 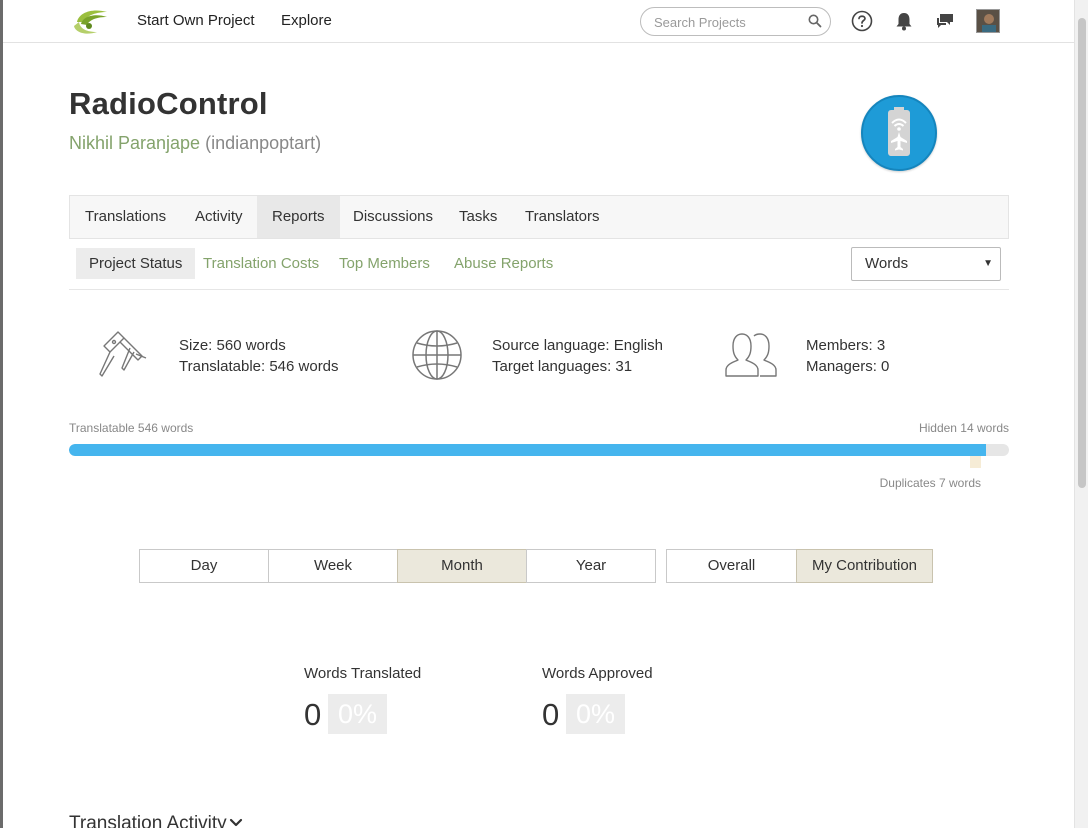 I want to click on subtab-top-members: Top Members, so click(x=384, y=263).